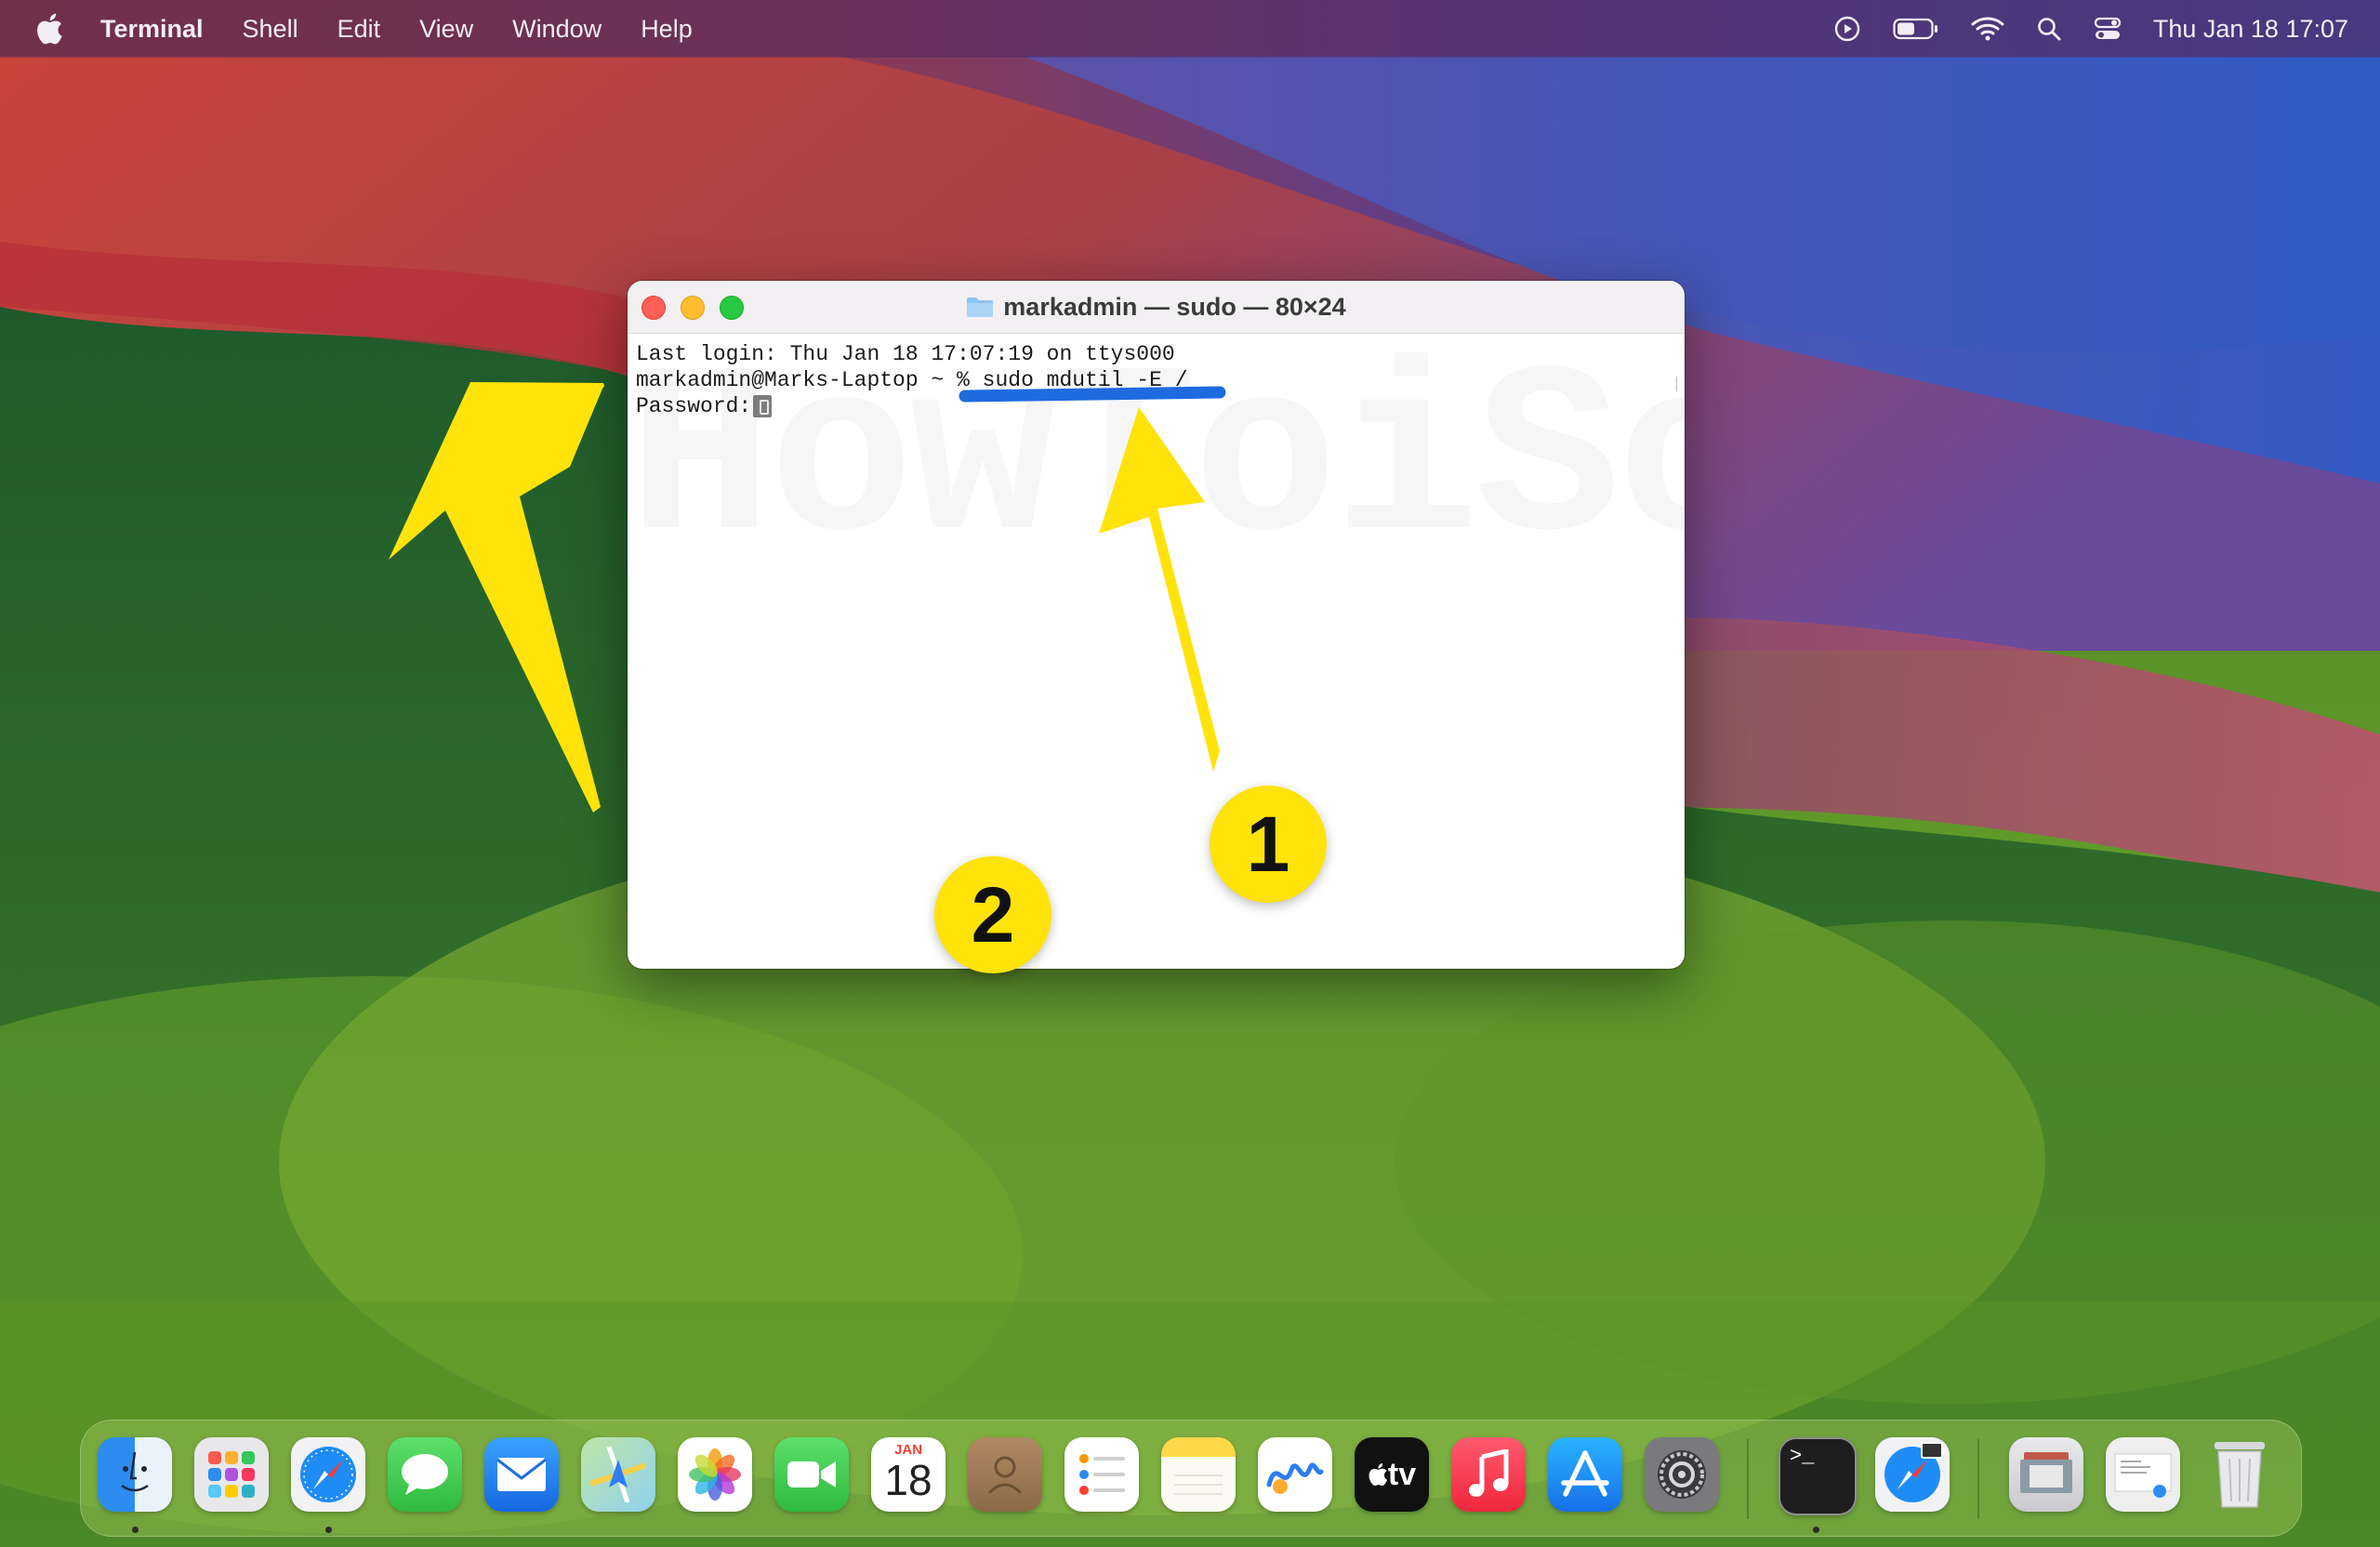 Image resolution: width=2380 pixels, height=1547 pixels. What do you see at coordinates (694, 406) in the screenshot?
I see `password-prompt: Password:` at bounding box center [694, 406].